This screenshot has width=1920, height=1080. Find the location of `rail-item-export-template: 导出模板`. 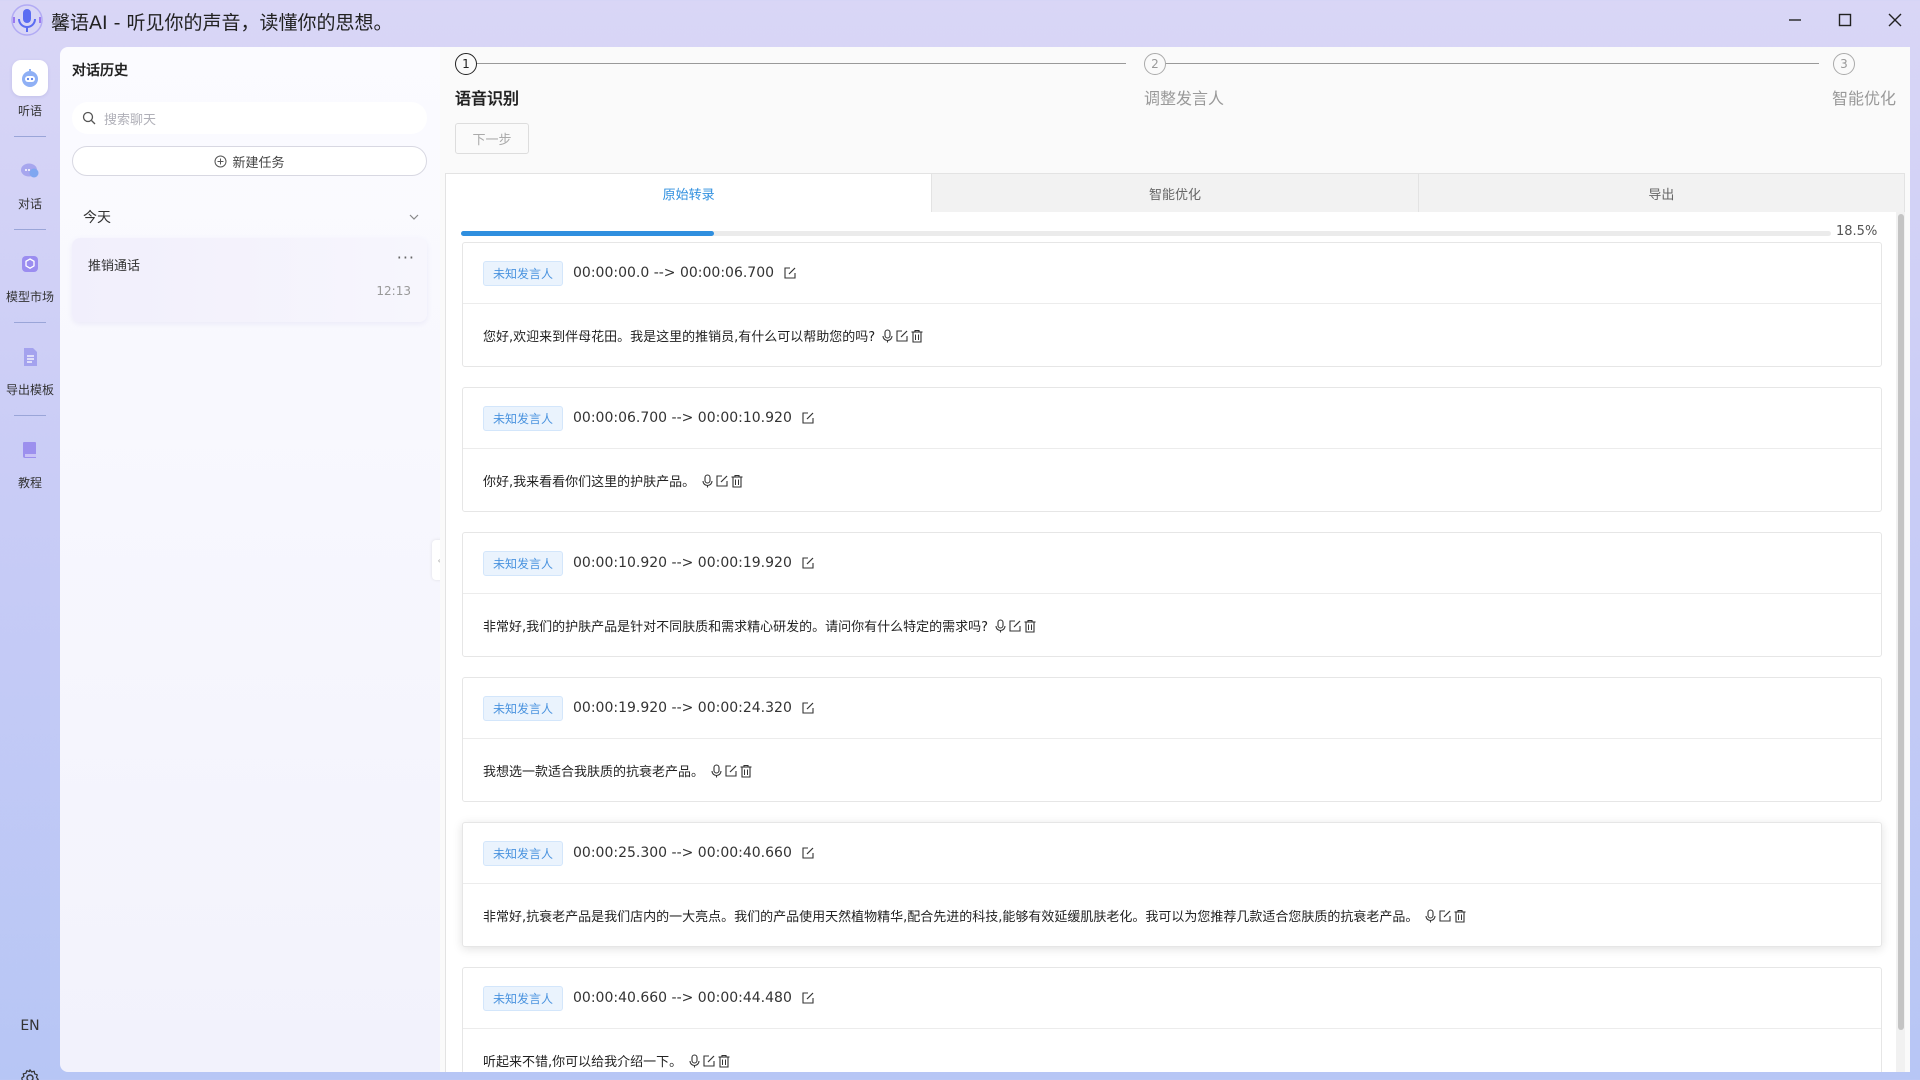

rail-item-export-template: 导出模板 is located at coordinates (30, 371).